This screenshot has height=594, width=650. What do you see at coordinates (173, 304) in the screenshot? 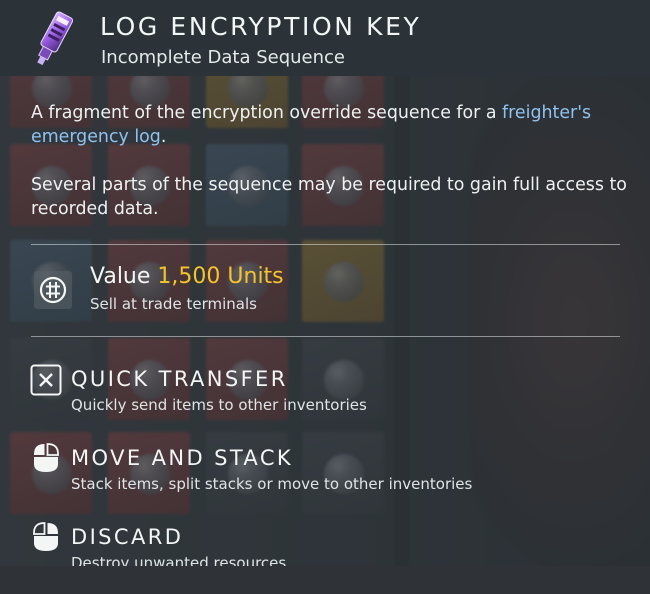
I see `value-hint: Sell at trade terminals` at bounding box center [173, 304].